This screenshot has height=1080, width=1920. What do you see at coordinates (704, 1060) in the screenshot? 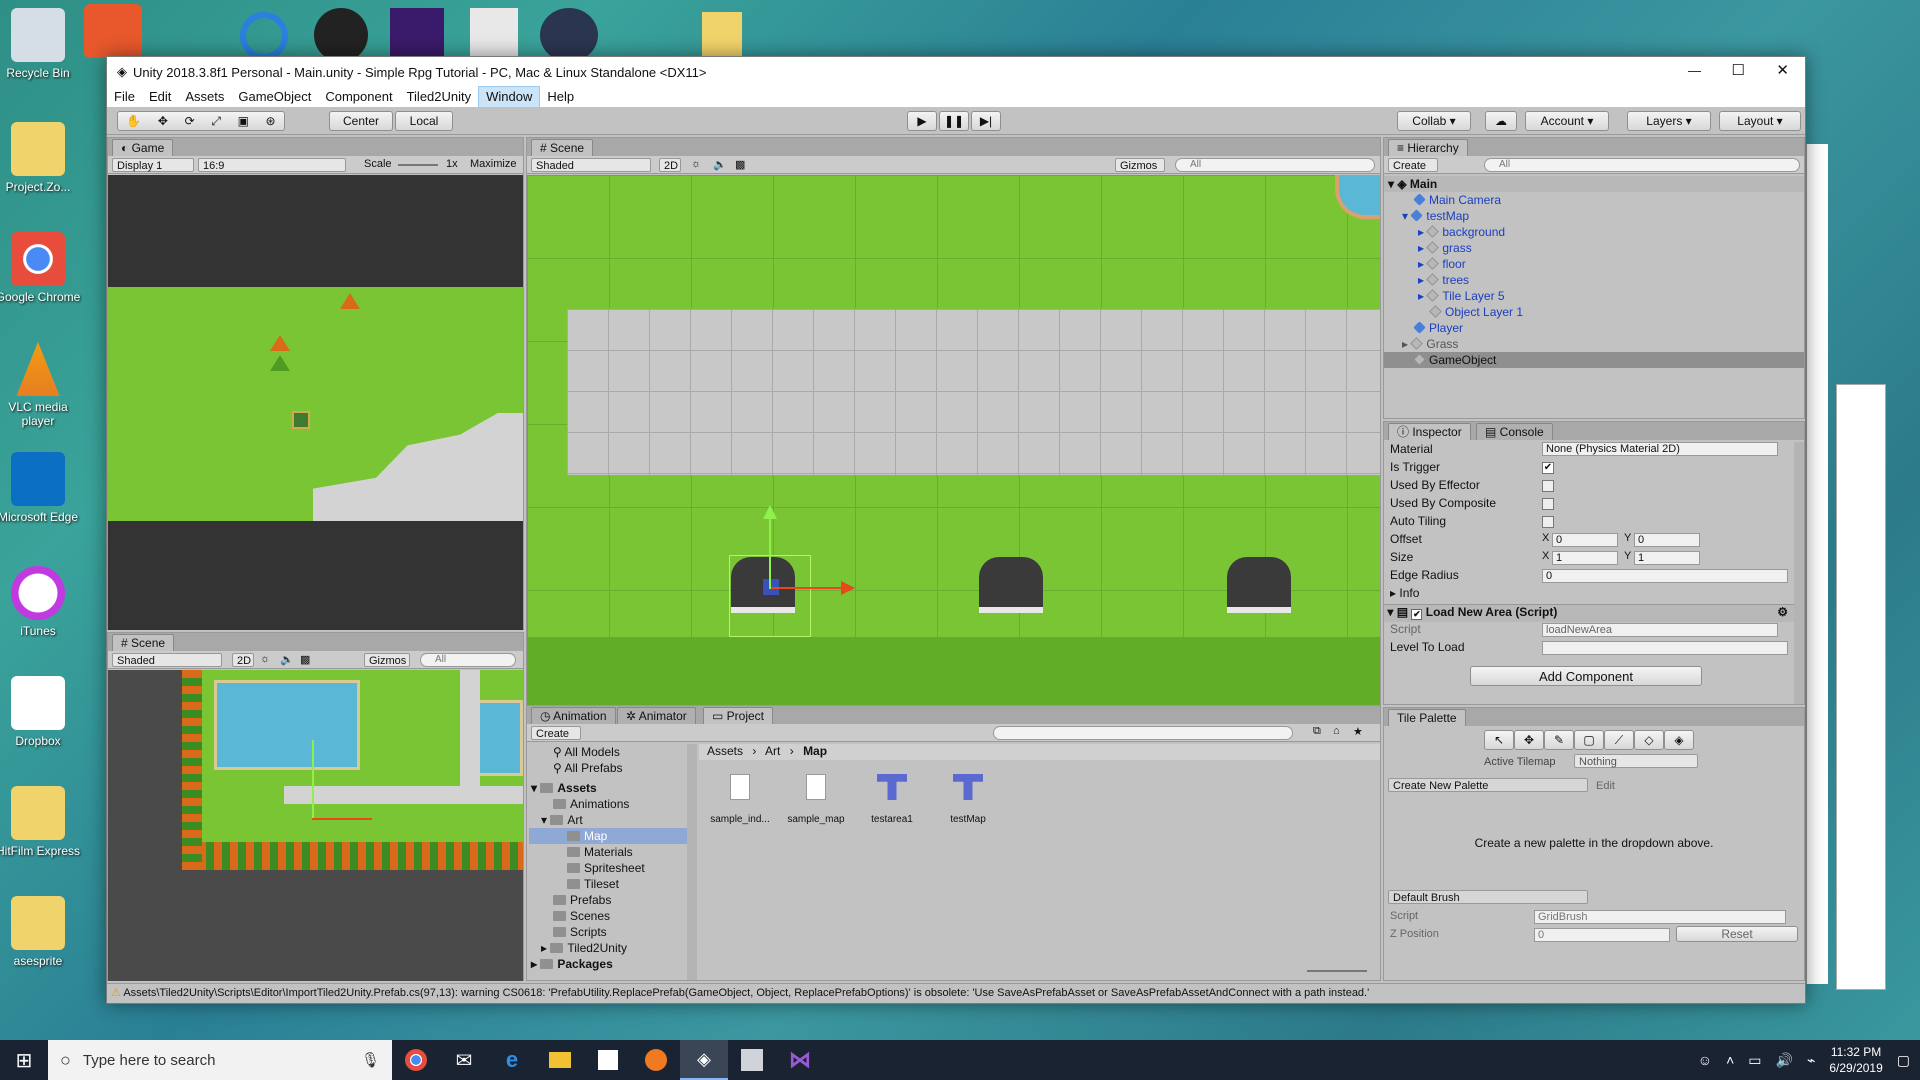
I see `unity-taskbar-icon: ◈` at bounding box center [704, 1060].